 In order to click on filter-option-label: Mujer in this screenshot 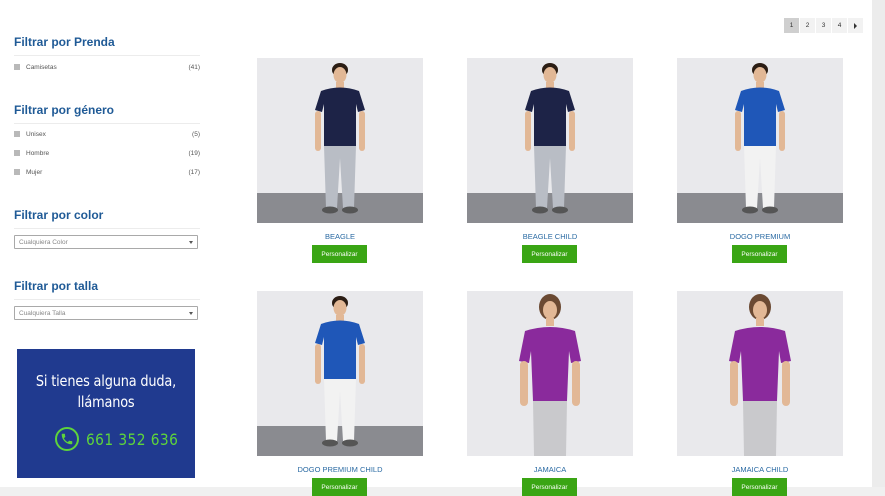, I will do `click(34, 172)`.